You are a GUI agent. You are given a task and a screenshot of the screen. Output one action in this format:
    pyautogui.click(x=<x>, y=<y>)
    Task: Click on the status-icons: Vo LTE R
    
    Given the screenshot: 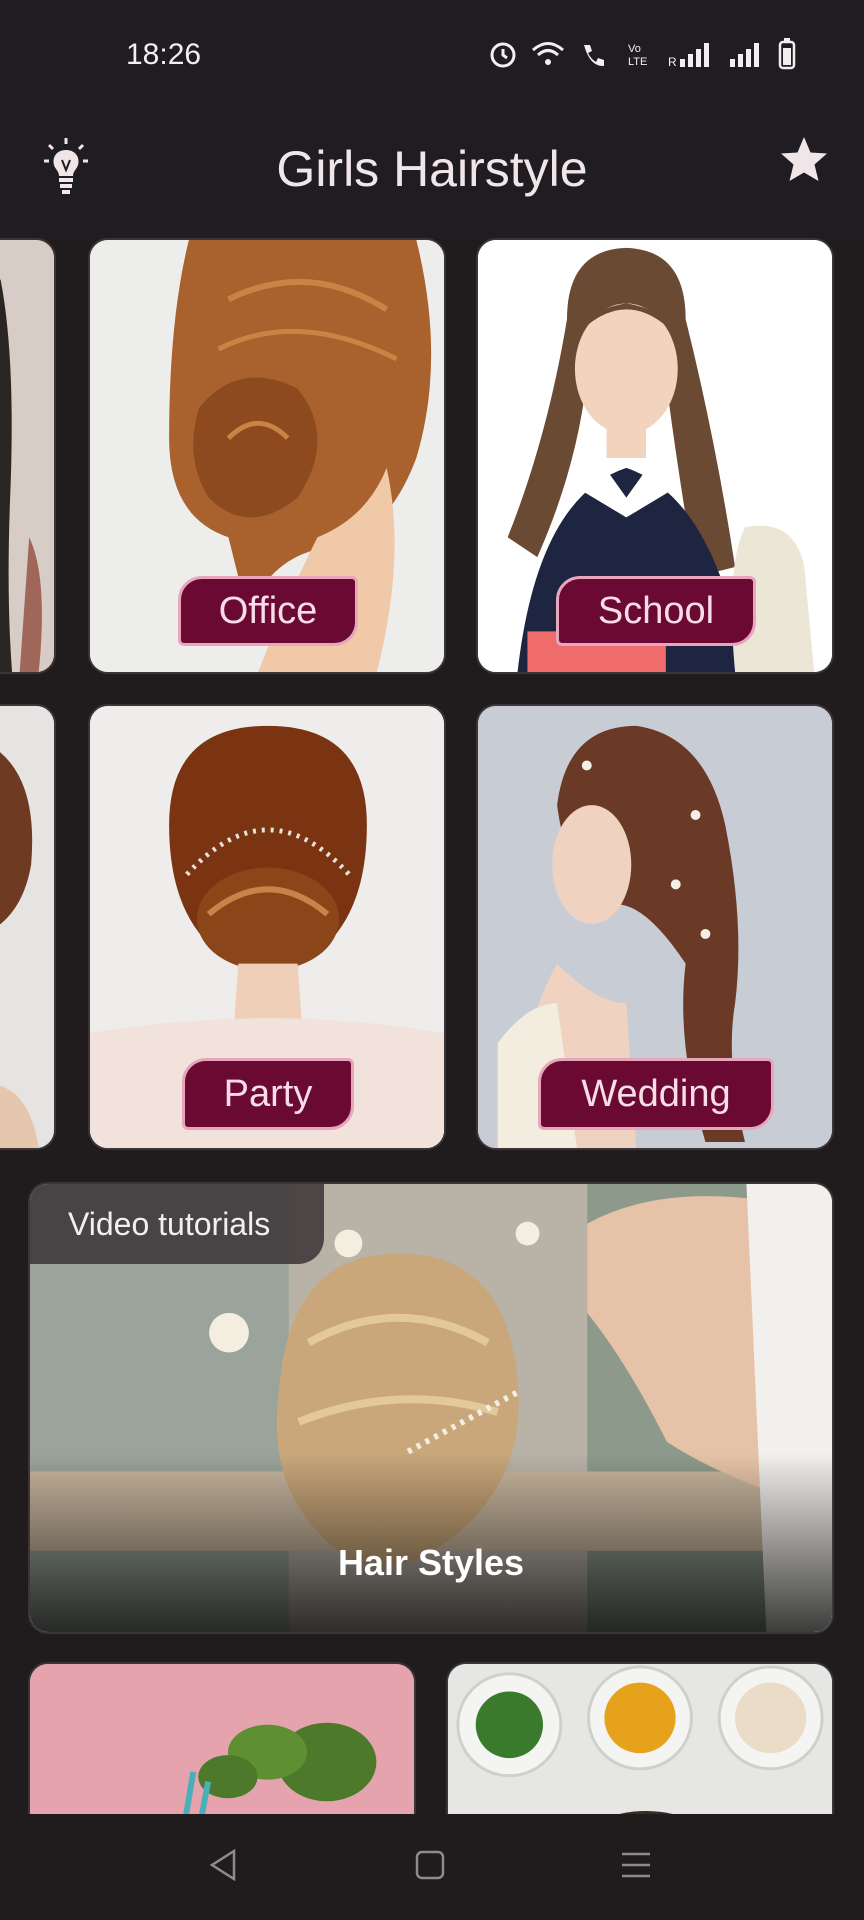 What is the action you would take?
    pyautogui.click(x=642, y=54)
    